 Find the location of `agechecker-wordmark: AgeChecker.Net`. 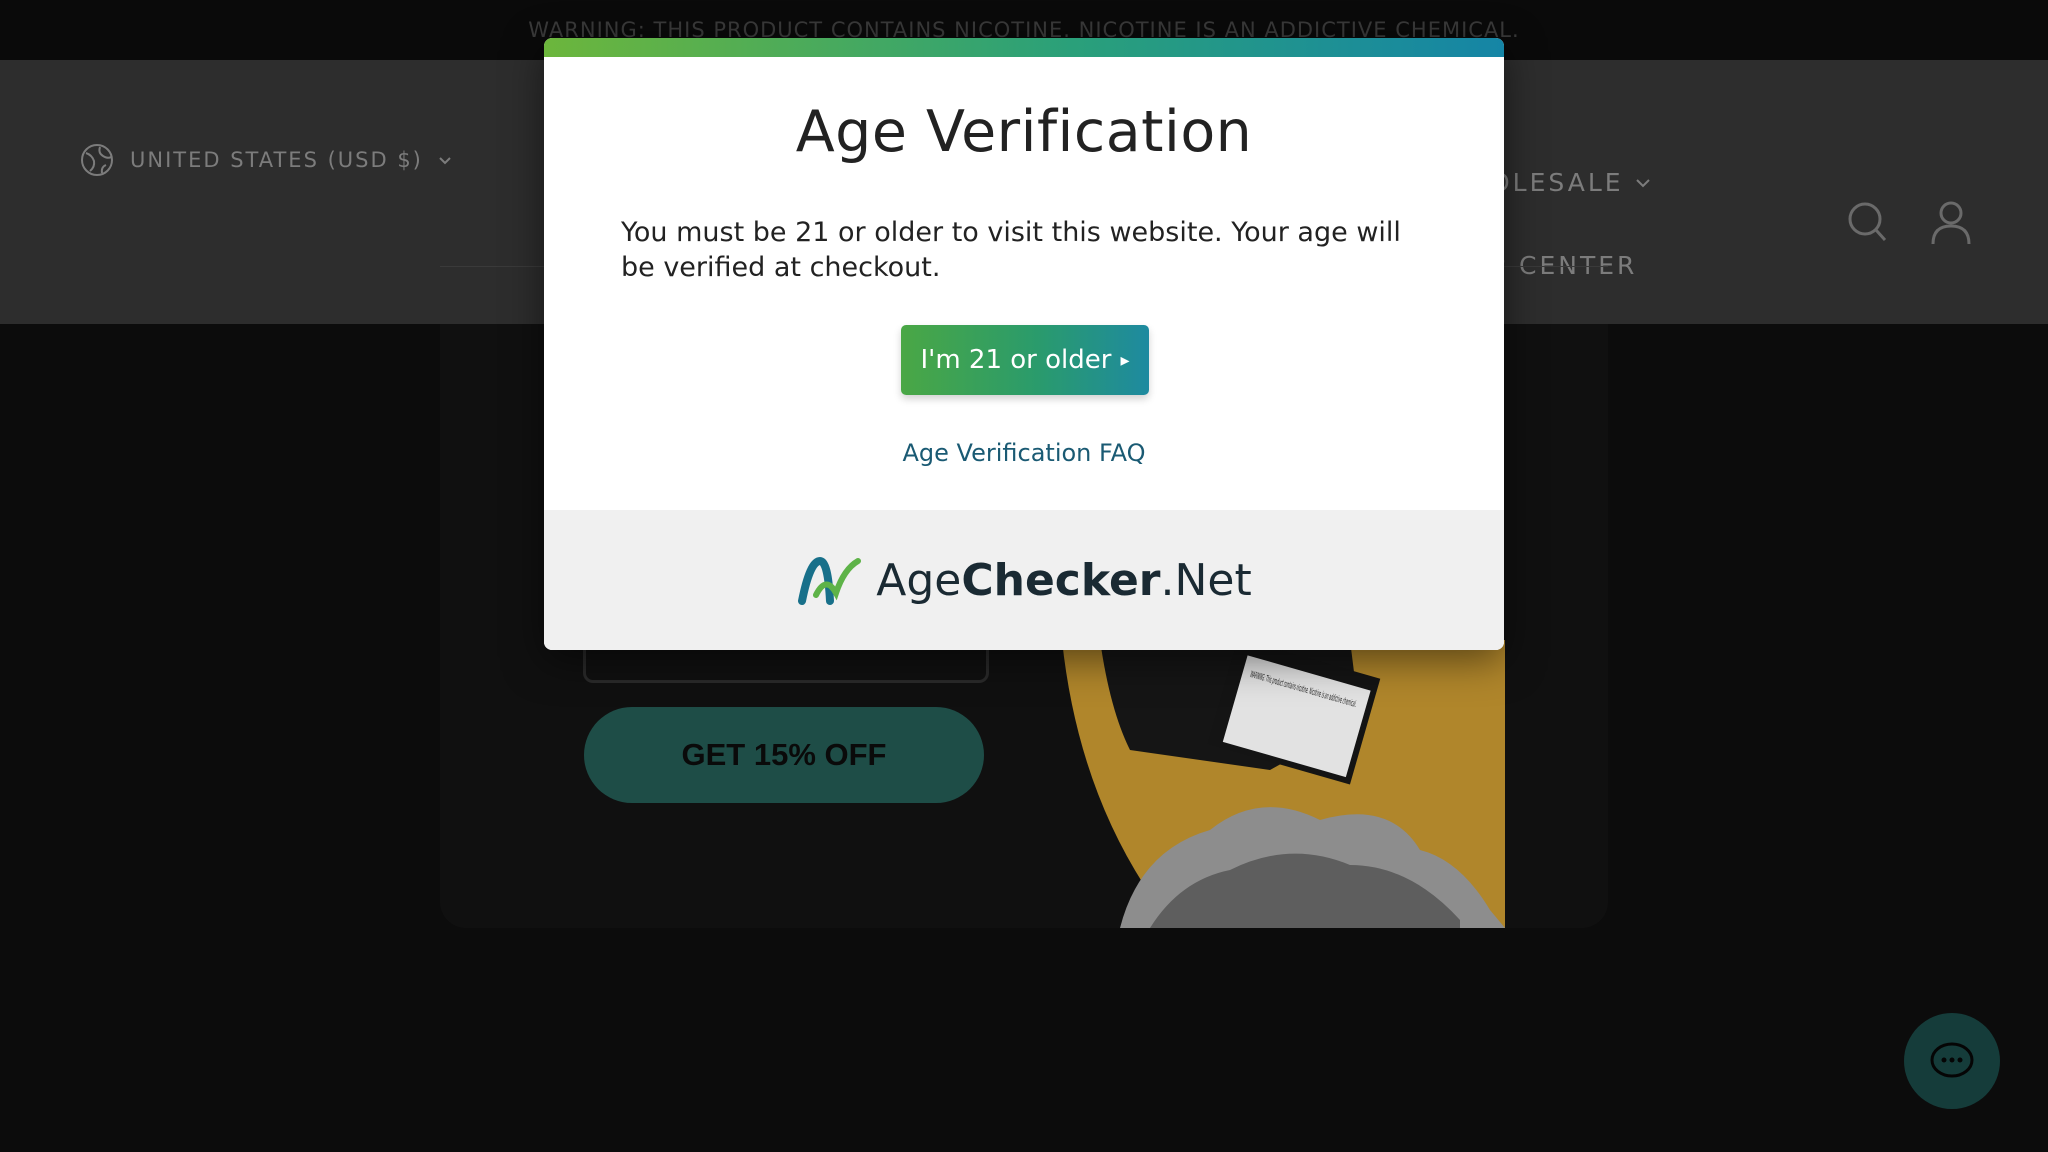

agechecker-wordmark: AgeChecker.Net is located at coordinates (1064, 580).